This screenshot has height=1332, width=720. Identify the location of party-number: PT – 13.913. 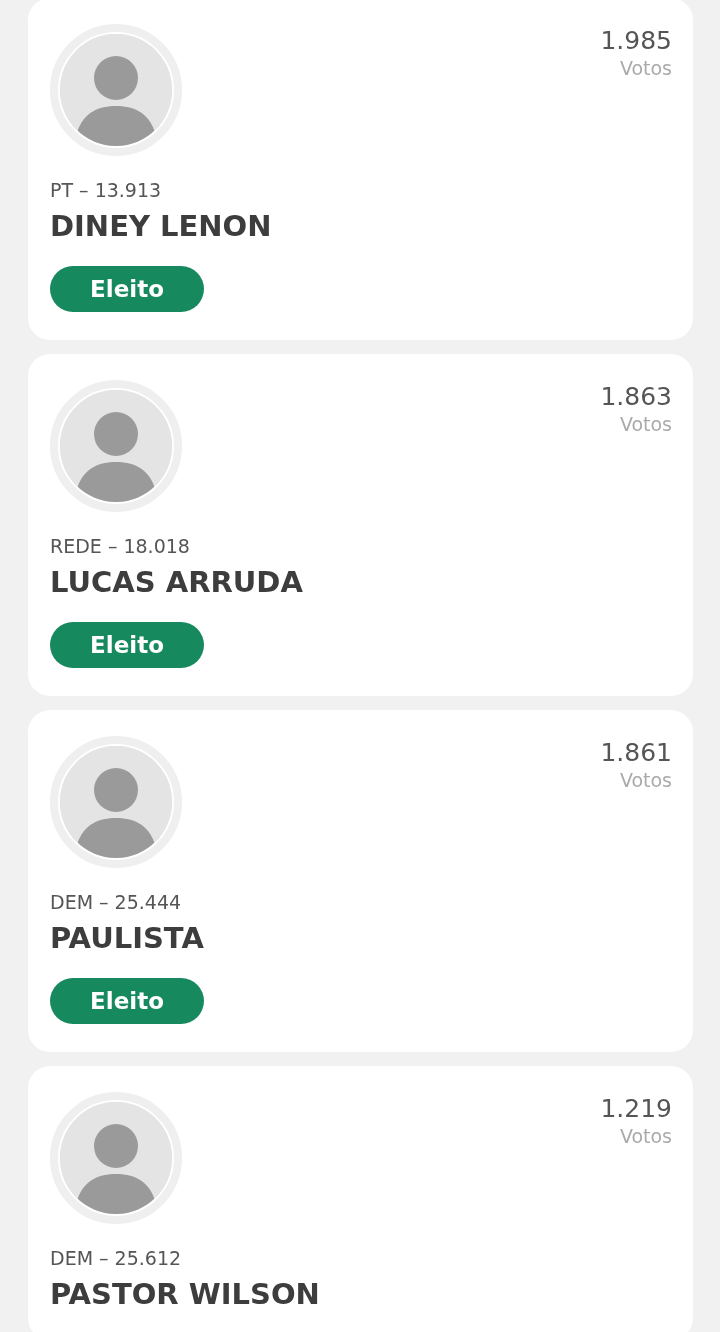
(106, 190).